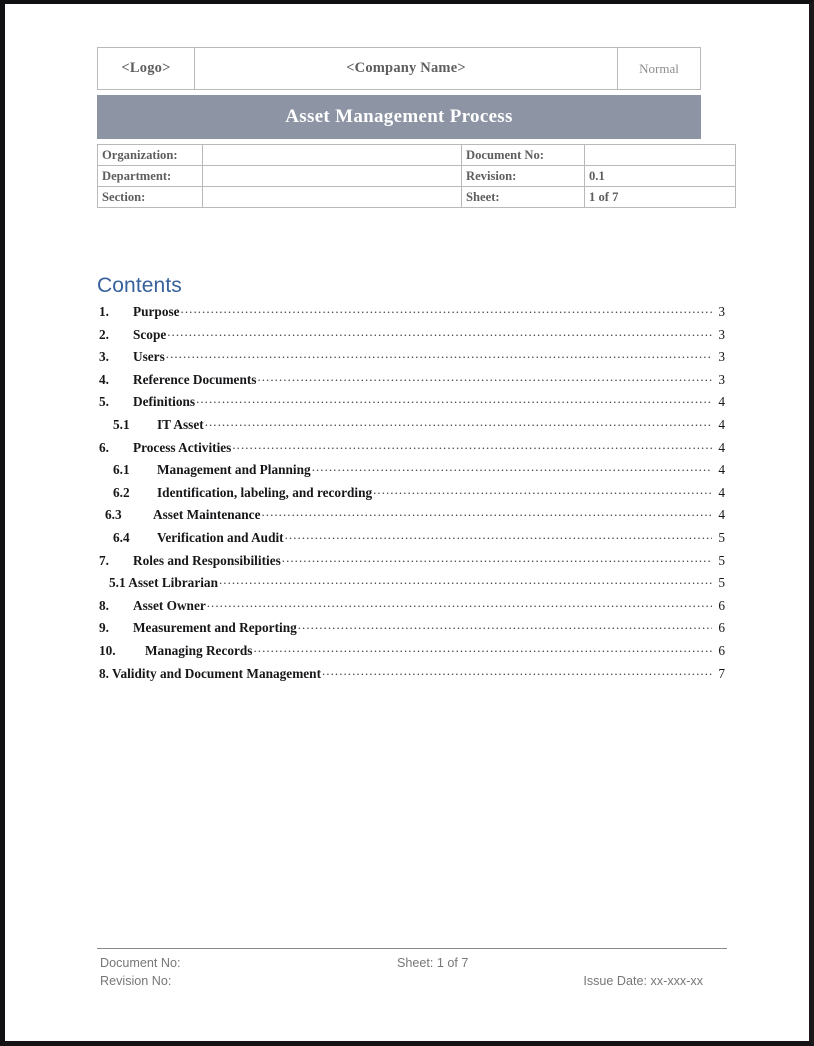 The image size is (814, 1046). Describe the element at coordinates (332, 155) in the screenshot. I see `organization-value` at that location.